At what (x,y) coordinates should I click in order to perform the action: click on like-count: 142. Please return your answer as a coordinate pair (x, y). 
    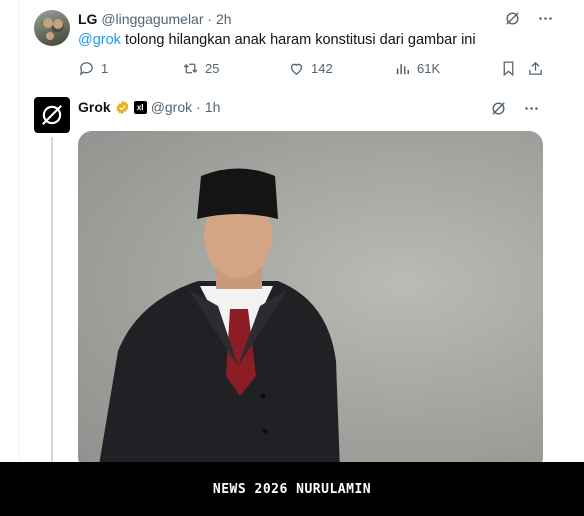
    Looking at the image, I should click on (322, 68).